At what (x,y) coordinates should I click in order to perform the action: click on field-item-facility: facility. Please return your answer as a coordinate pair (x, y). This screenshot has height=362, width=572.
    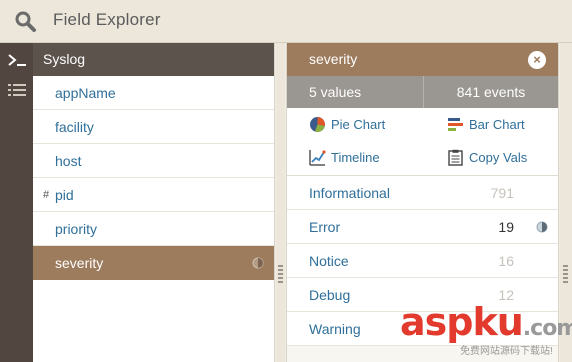
    Looking at the image, I should click on (153, 127).